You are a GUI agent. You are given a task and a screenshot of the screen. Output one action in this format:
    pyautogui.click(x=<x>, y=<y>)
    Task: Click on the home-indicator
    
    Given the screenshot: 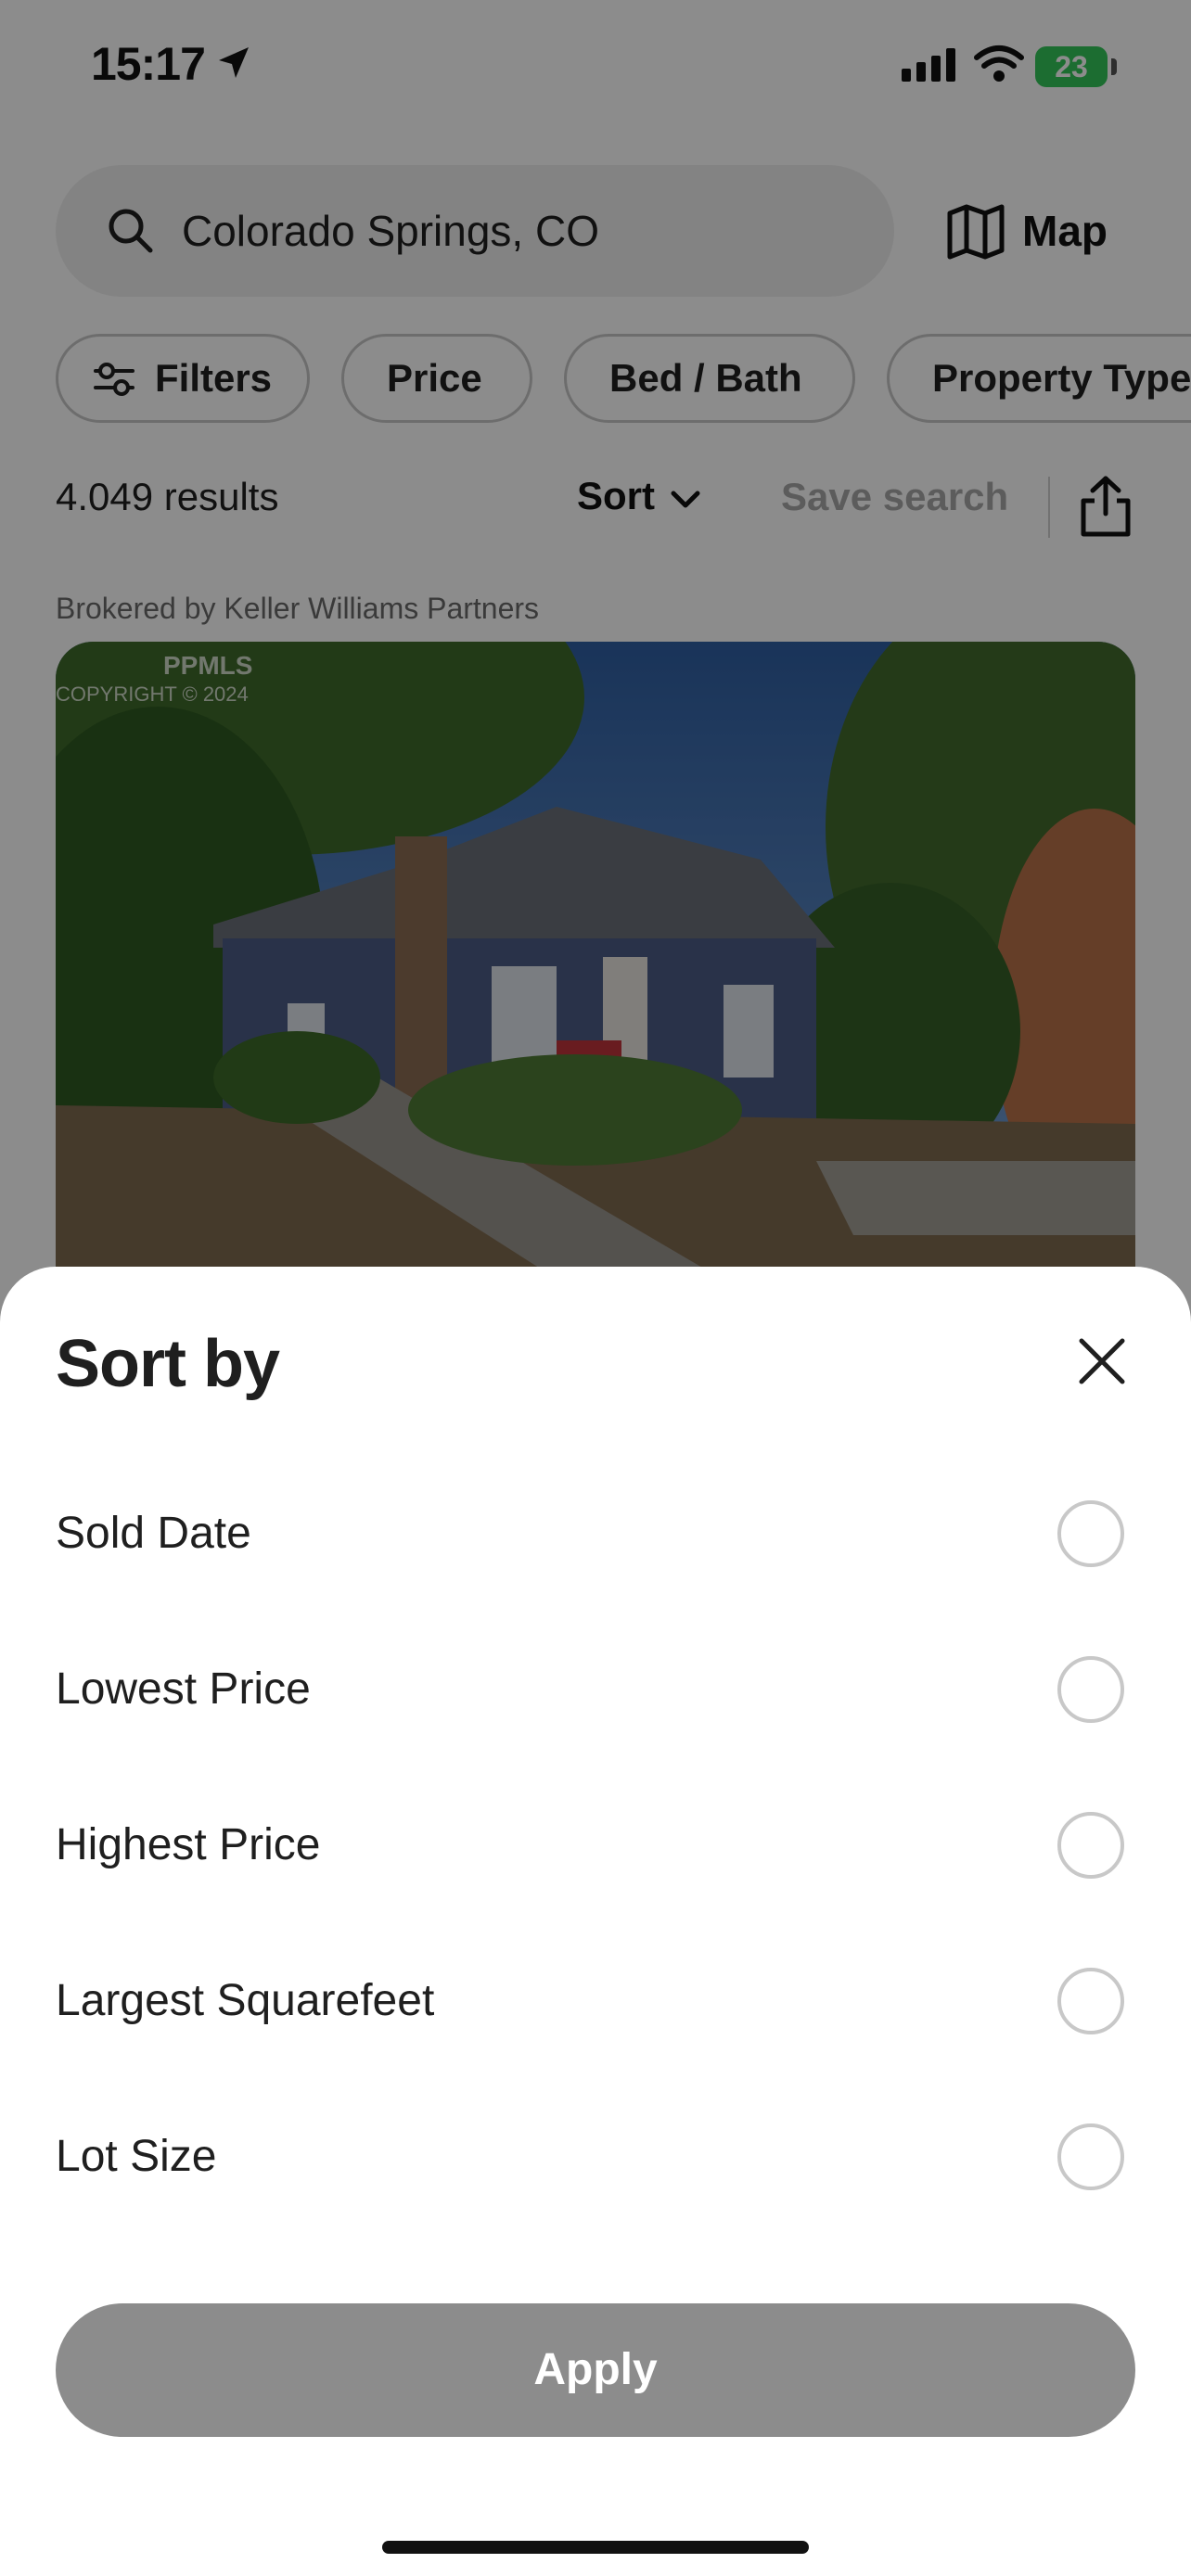 What is the action you would take?
    pyautogui.click(x=595, y=2547)
    